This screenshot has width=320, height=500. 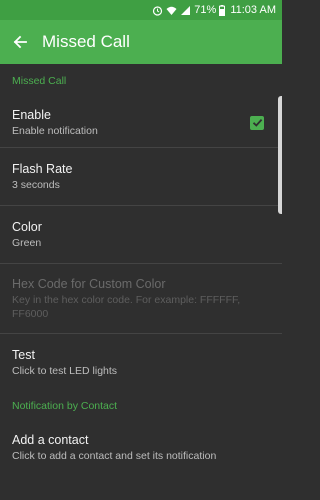 I want to click on pref-test: Test Click to test LED lights, so click(x=141, y=362).